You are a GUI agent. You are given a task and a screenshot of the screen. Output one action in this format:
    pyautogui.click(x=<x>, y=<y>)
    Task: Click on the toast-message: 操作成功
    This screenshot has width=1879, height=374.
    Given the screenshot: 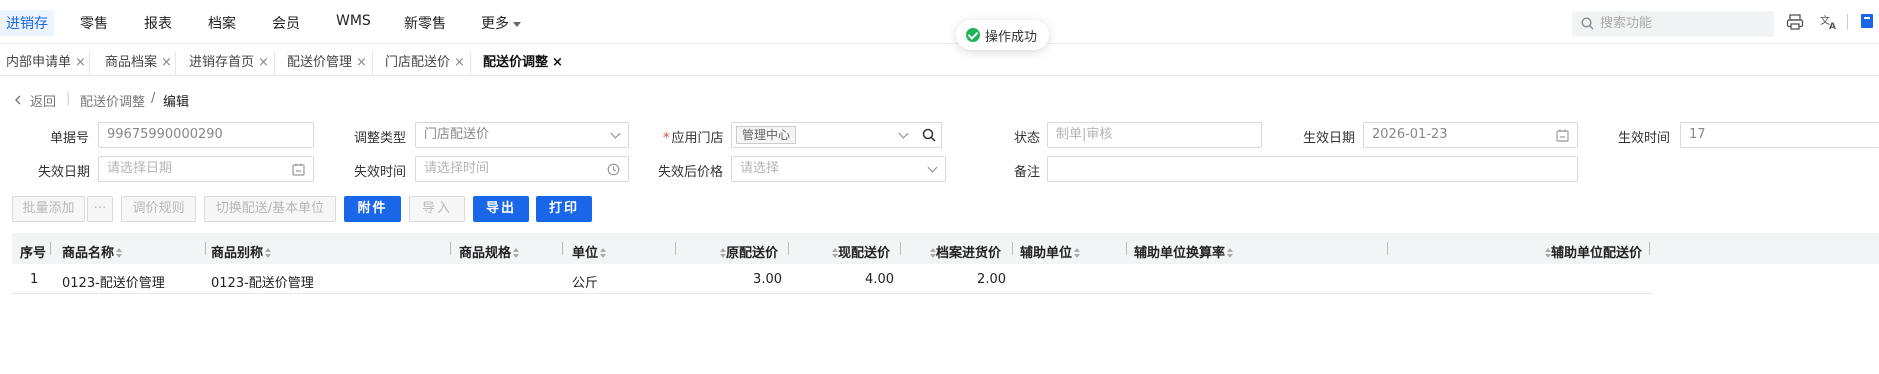 What is the action you would take?
    pyautogui.click(x=1011, y=37)
    